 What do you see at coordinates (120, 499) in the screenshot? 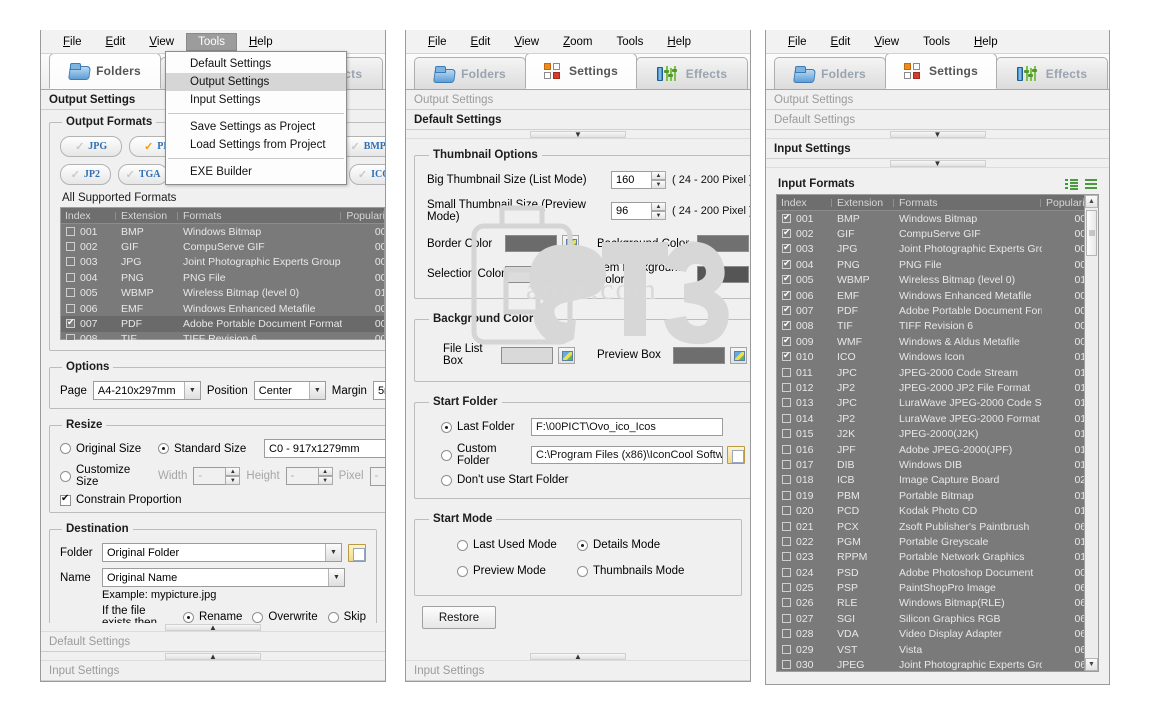
I see `checkbox-constrain-proportion: Constrain Proportion` at bounding box center [120, 499].